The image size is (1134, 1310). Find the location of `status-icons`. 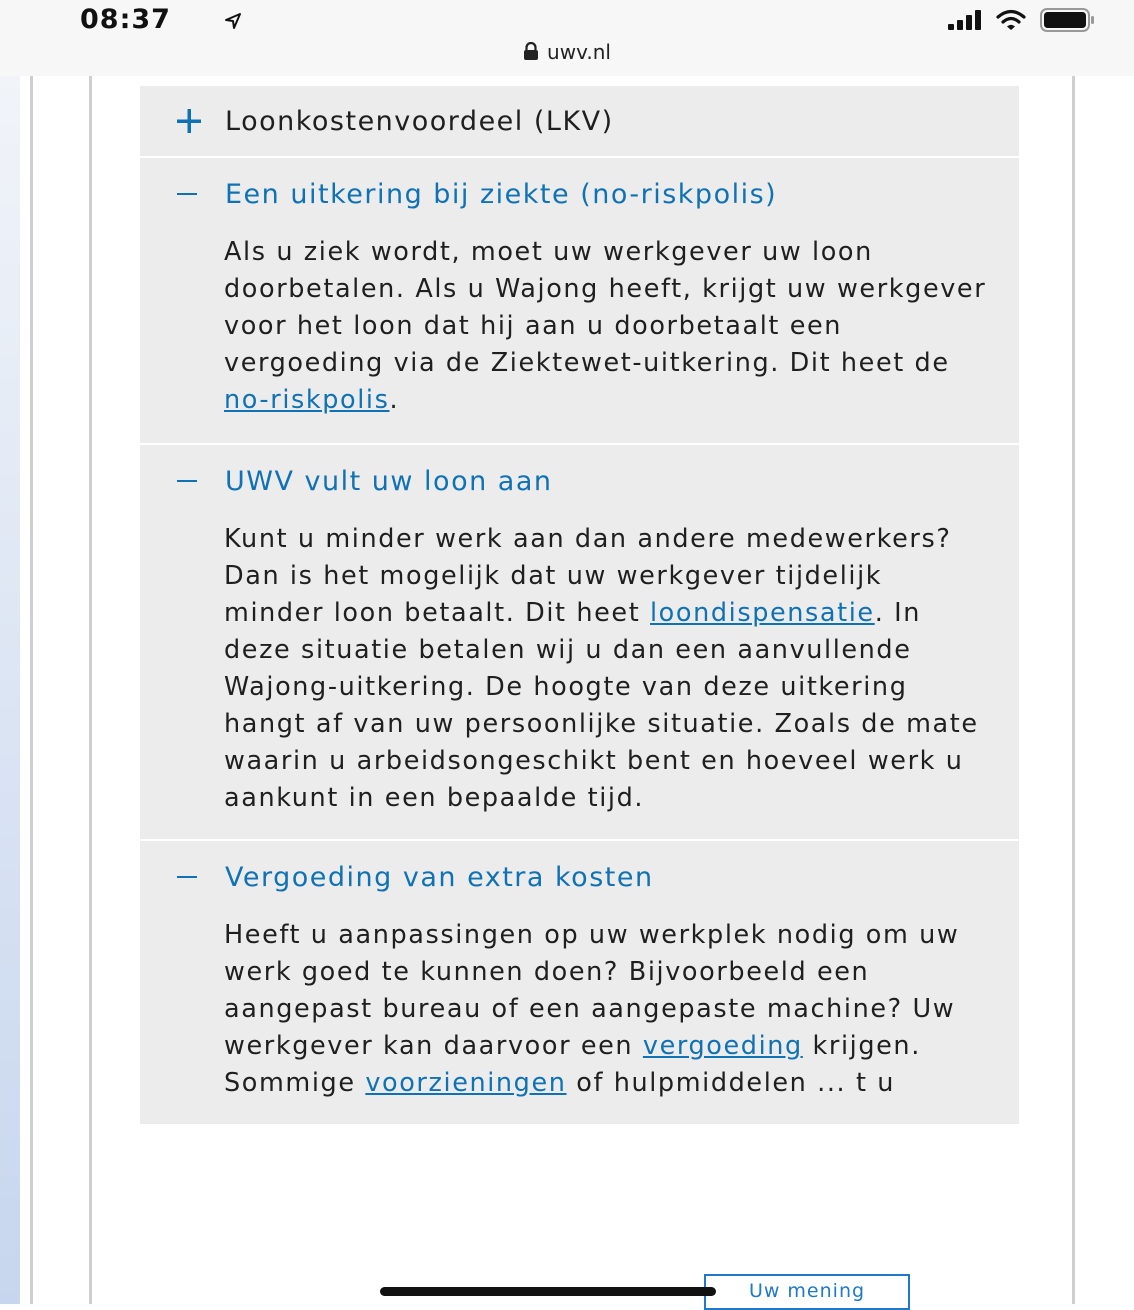

status-icons is located at coordinates (1022, 20).